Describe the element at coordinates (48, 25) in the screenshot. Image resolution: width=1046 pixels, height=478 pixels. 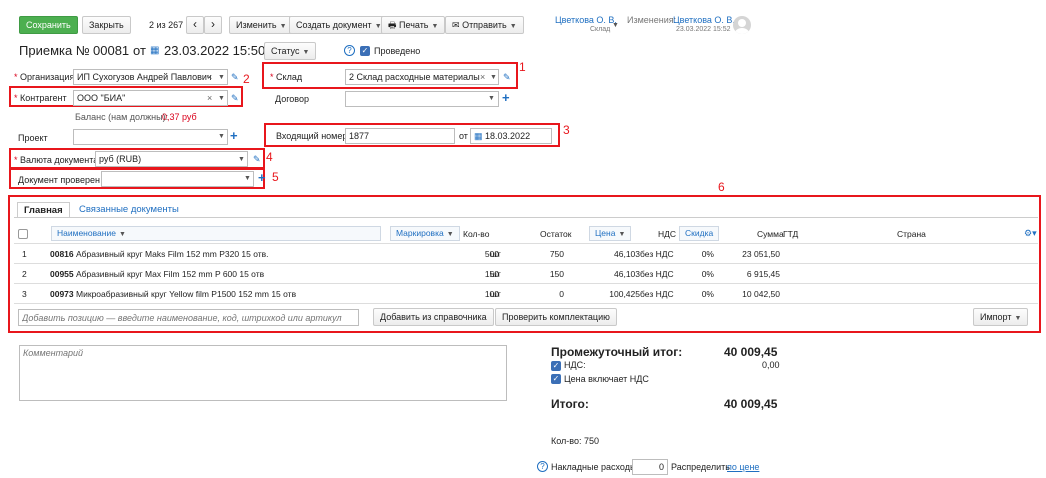
I see `save-button: Сохранить` at that location.